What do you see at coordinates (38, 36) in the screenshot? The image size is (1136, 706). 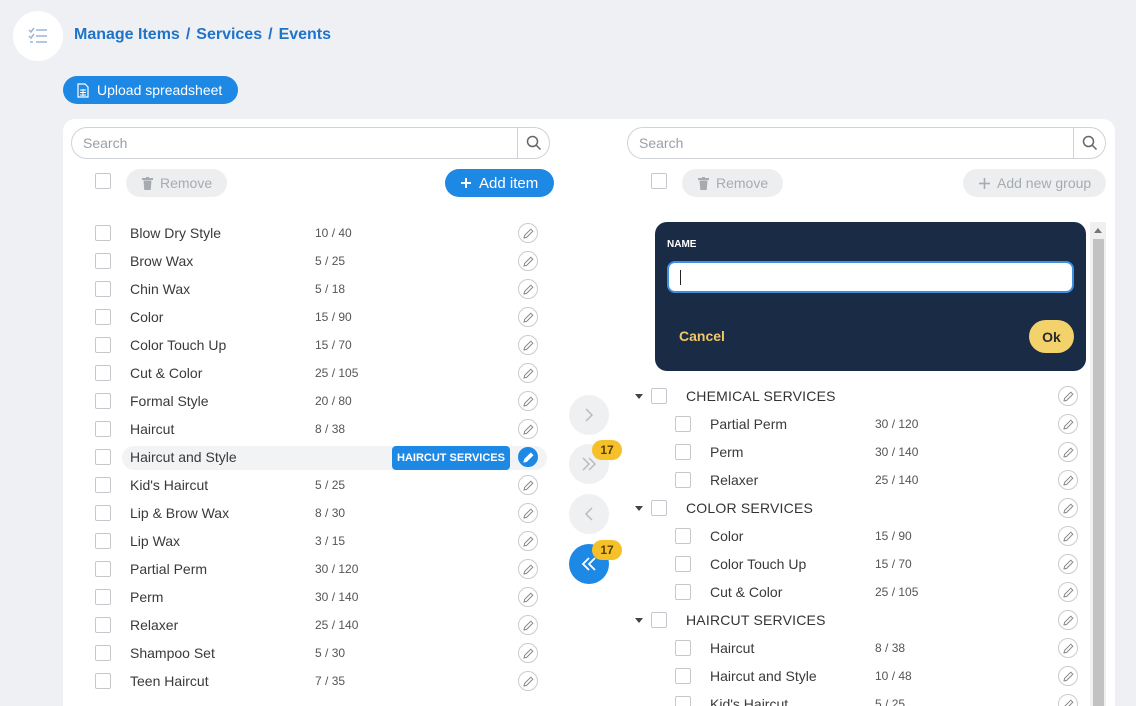 I see `checklist-icon` at bounding box center [38, 36].